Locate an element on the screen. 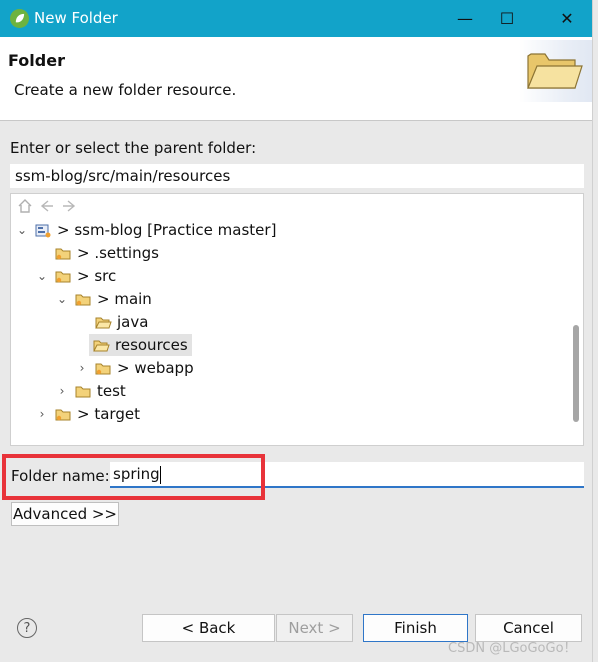 This screenshot has width=598, height=662. advanced-button: Advanced >> is located at coordinates (65, 514).